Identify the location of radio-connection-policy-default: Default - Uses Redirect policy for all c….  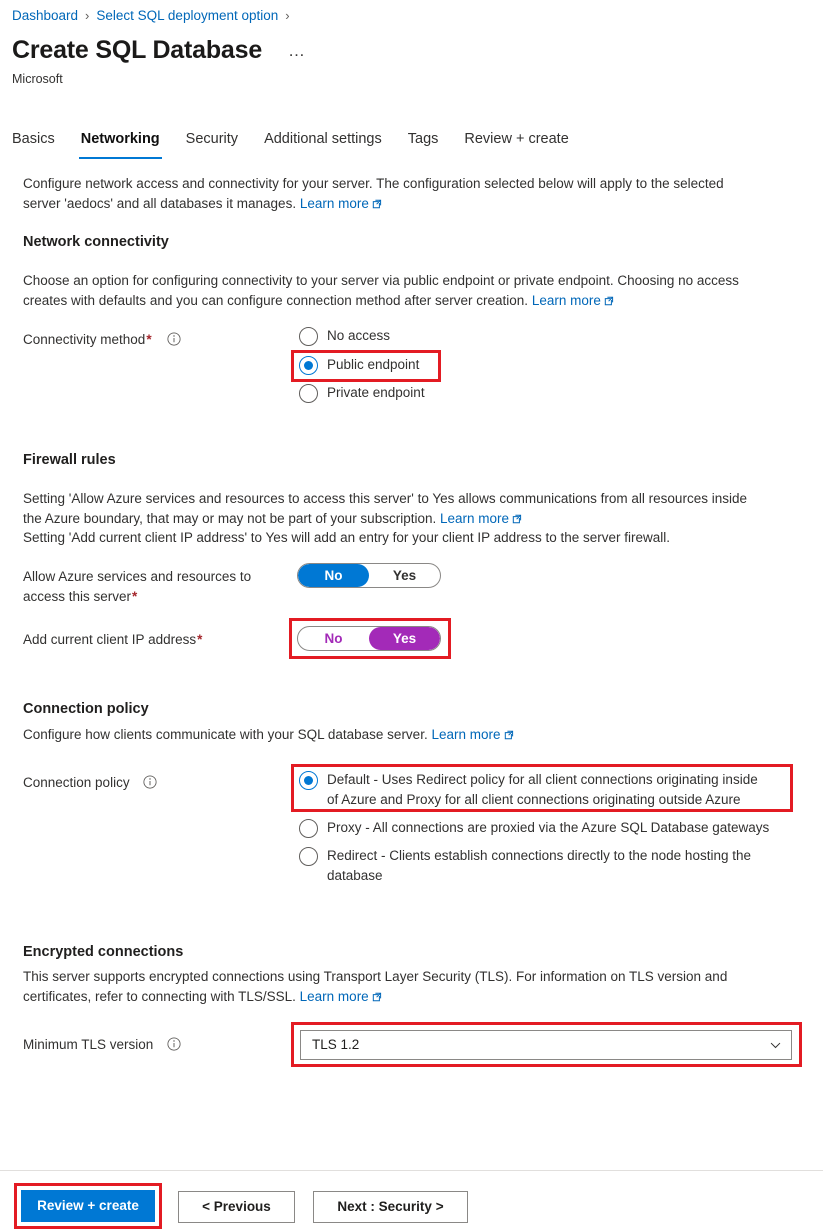
(549, 789).